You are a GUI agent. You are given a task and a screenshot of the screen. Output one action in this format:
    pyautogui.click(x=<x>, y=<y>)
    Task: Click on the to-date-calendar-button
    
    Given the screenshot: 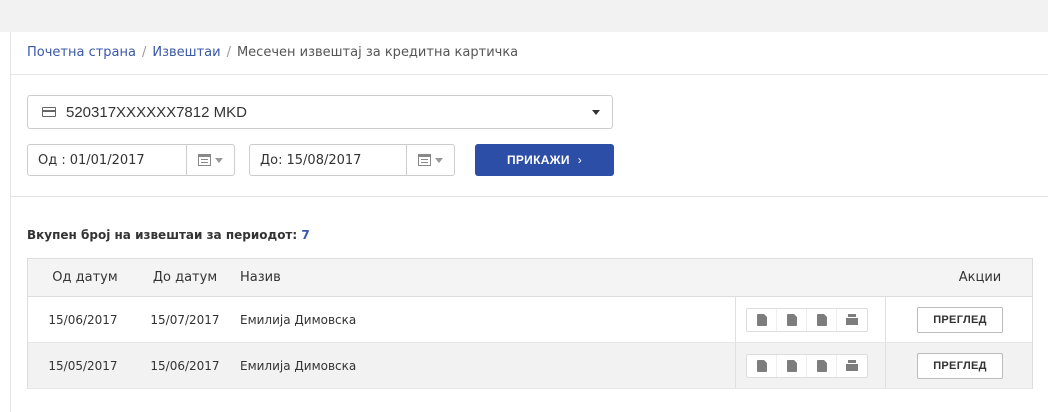 What is the action you would take?
    pyautogui.click(x=430, y=160)
    